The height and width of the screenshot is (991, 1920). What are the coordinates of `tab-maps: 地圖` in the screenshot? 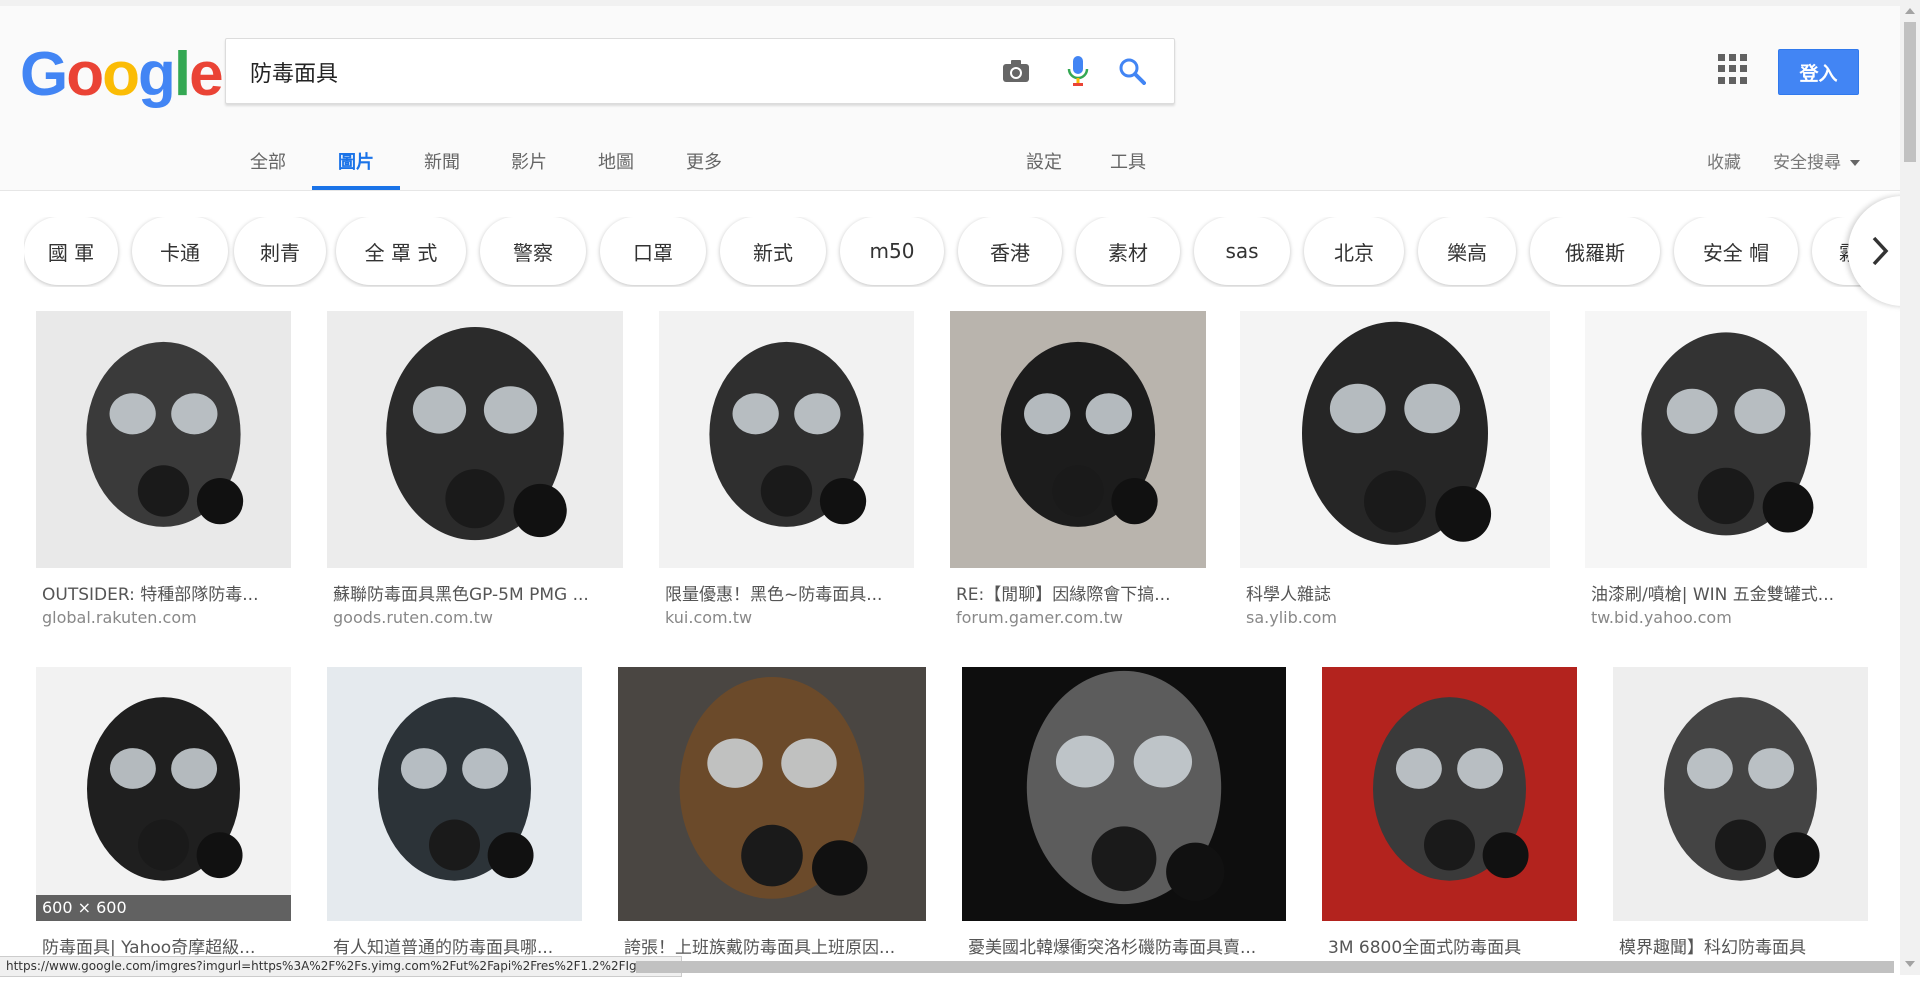 It's located at (616, 164).